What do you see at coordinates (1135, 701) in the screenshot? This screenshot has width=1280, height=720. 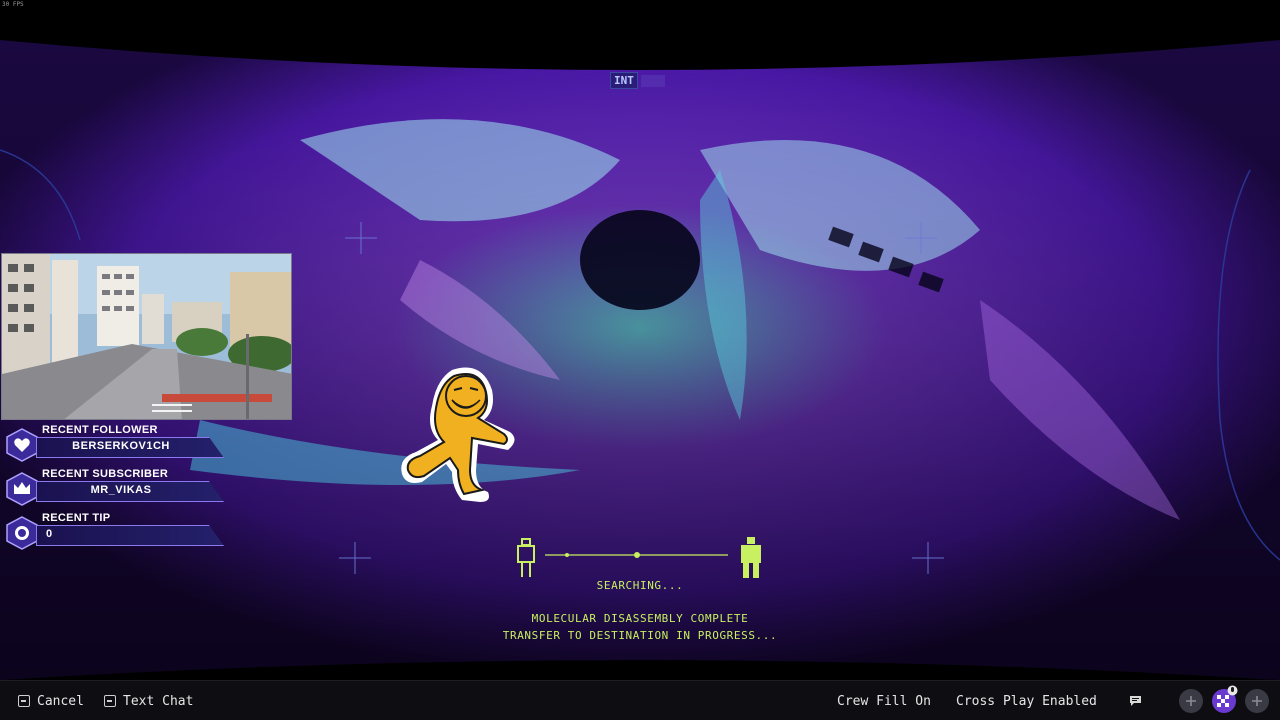 I see `chat-icon` at bounding box center [1135, 701].